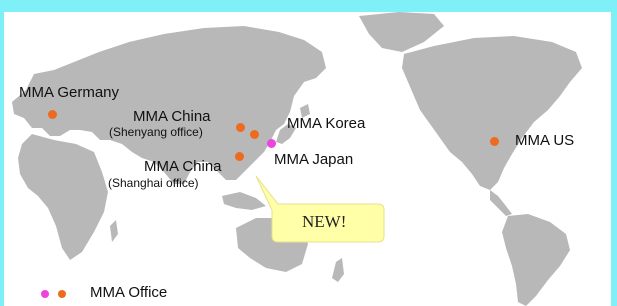 Image resolution: width=617 pixels, height=306 pixels. I want to click on landmass-new-zealand, so click(338, 270).